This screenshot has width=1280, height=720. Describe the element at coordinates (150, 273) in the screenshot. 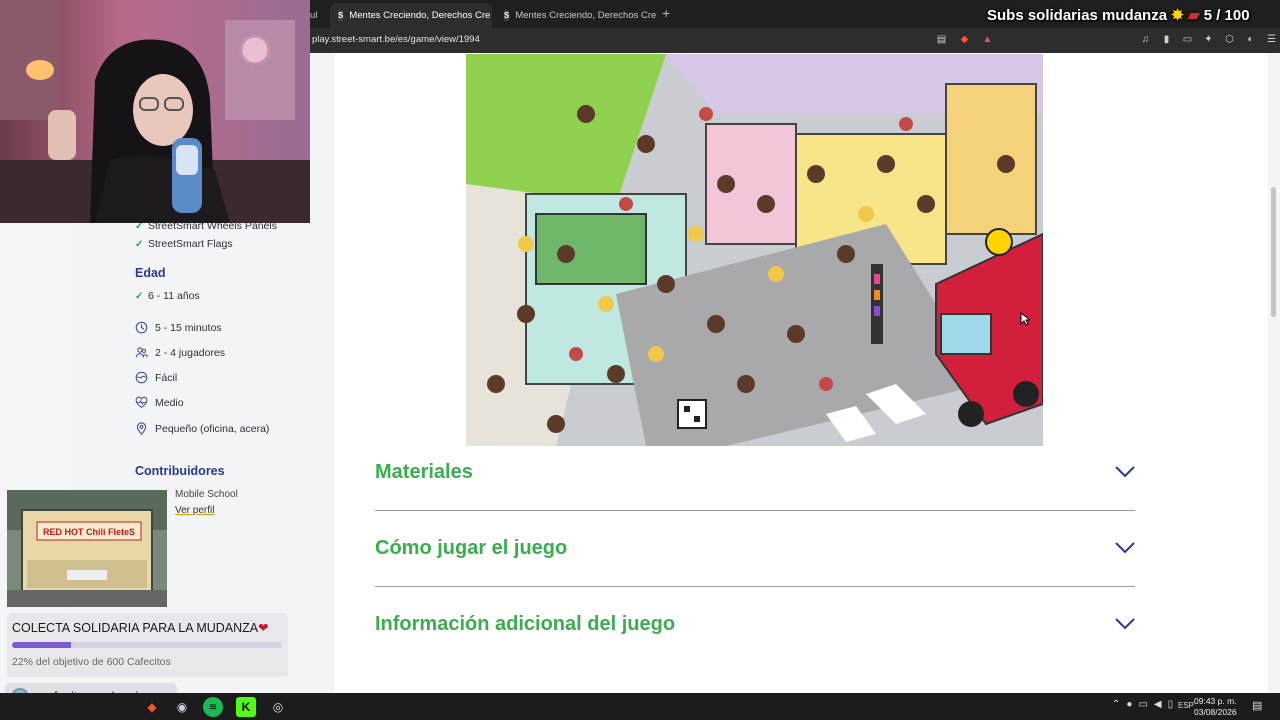

I see `age-heading: Edad` at that location.